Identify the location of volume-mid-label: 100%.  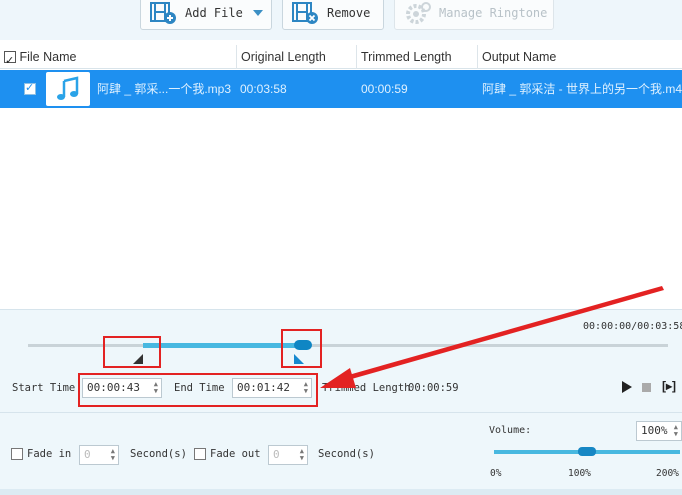
(579, 473).